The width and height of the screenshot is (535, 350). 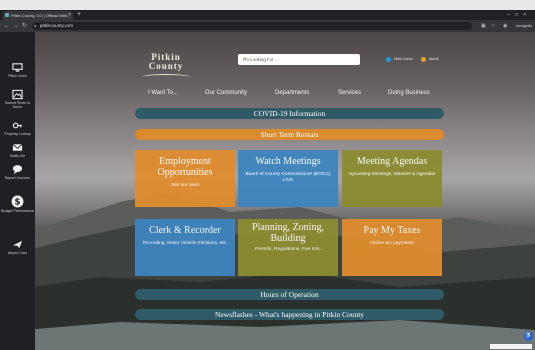 I want to click on covid-info-bar: COVID-19 Information, so click(x=289, y=113).